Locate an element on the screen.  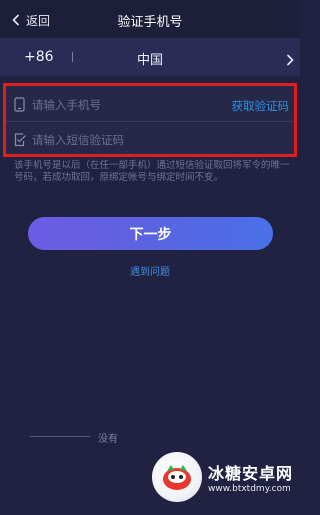
watermark-text: 冰糖安卓网 www.btxtdmy.com is located at coordinates (250, 477).